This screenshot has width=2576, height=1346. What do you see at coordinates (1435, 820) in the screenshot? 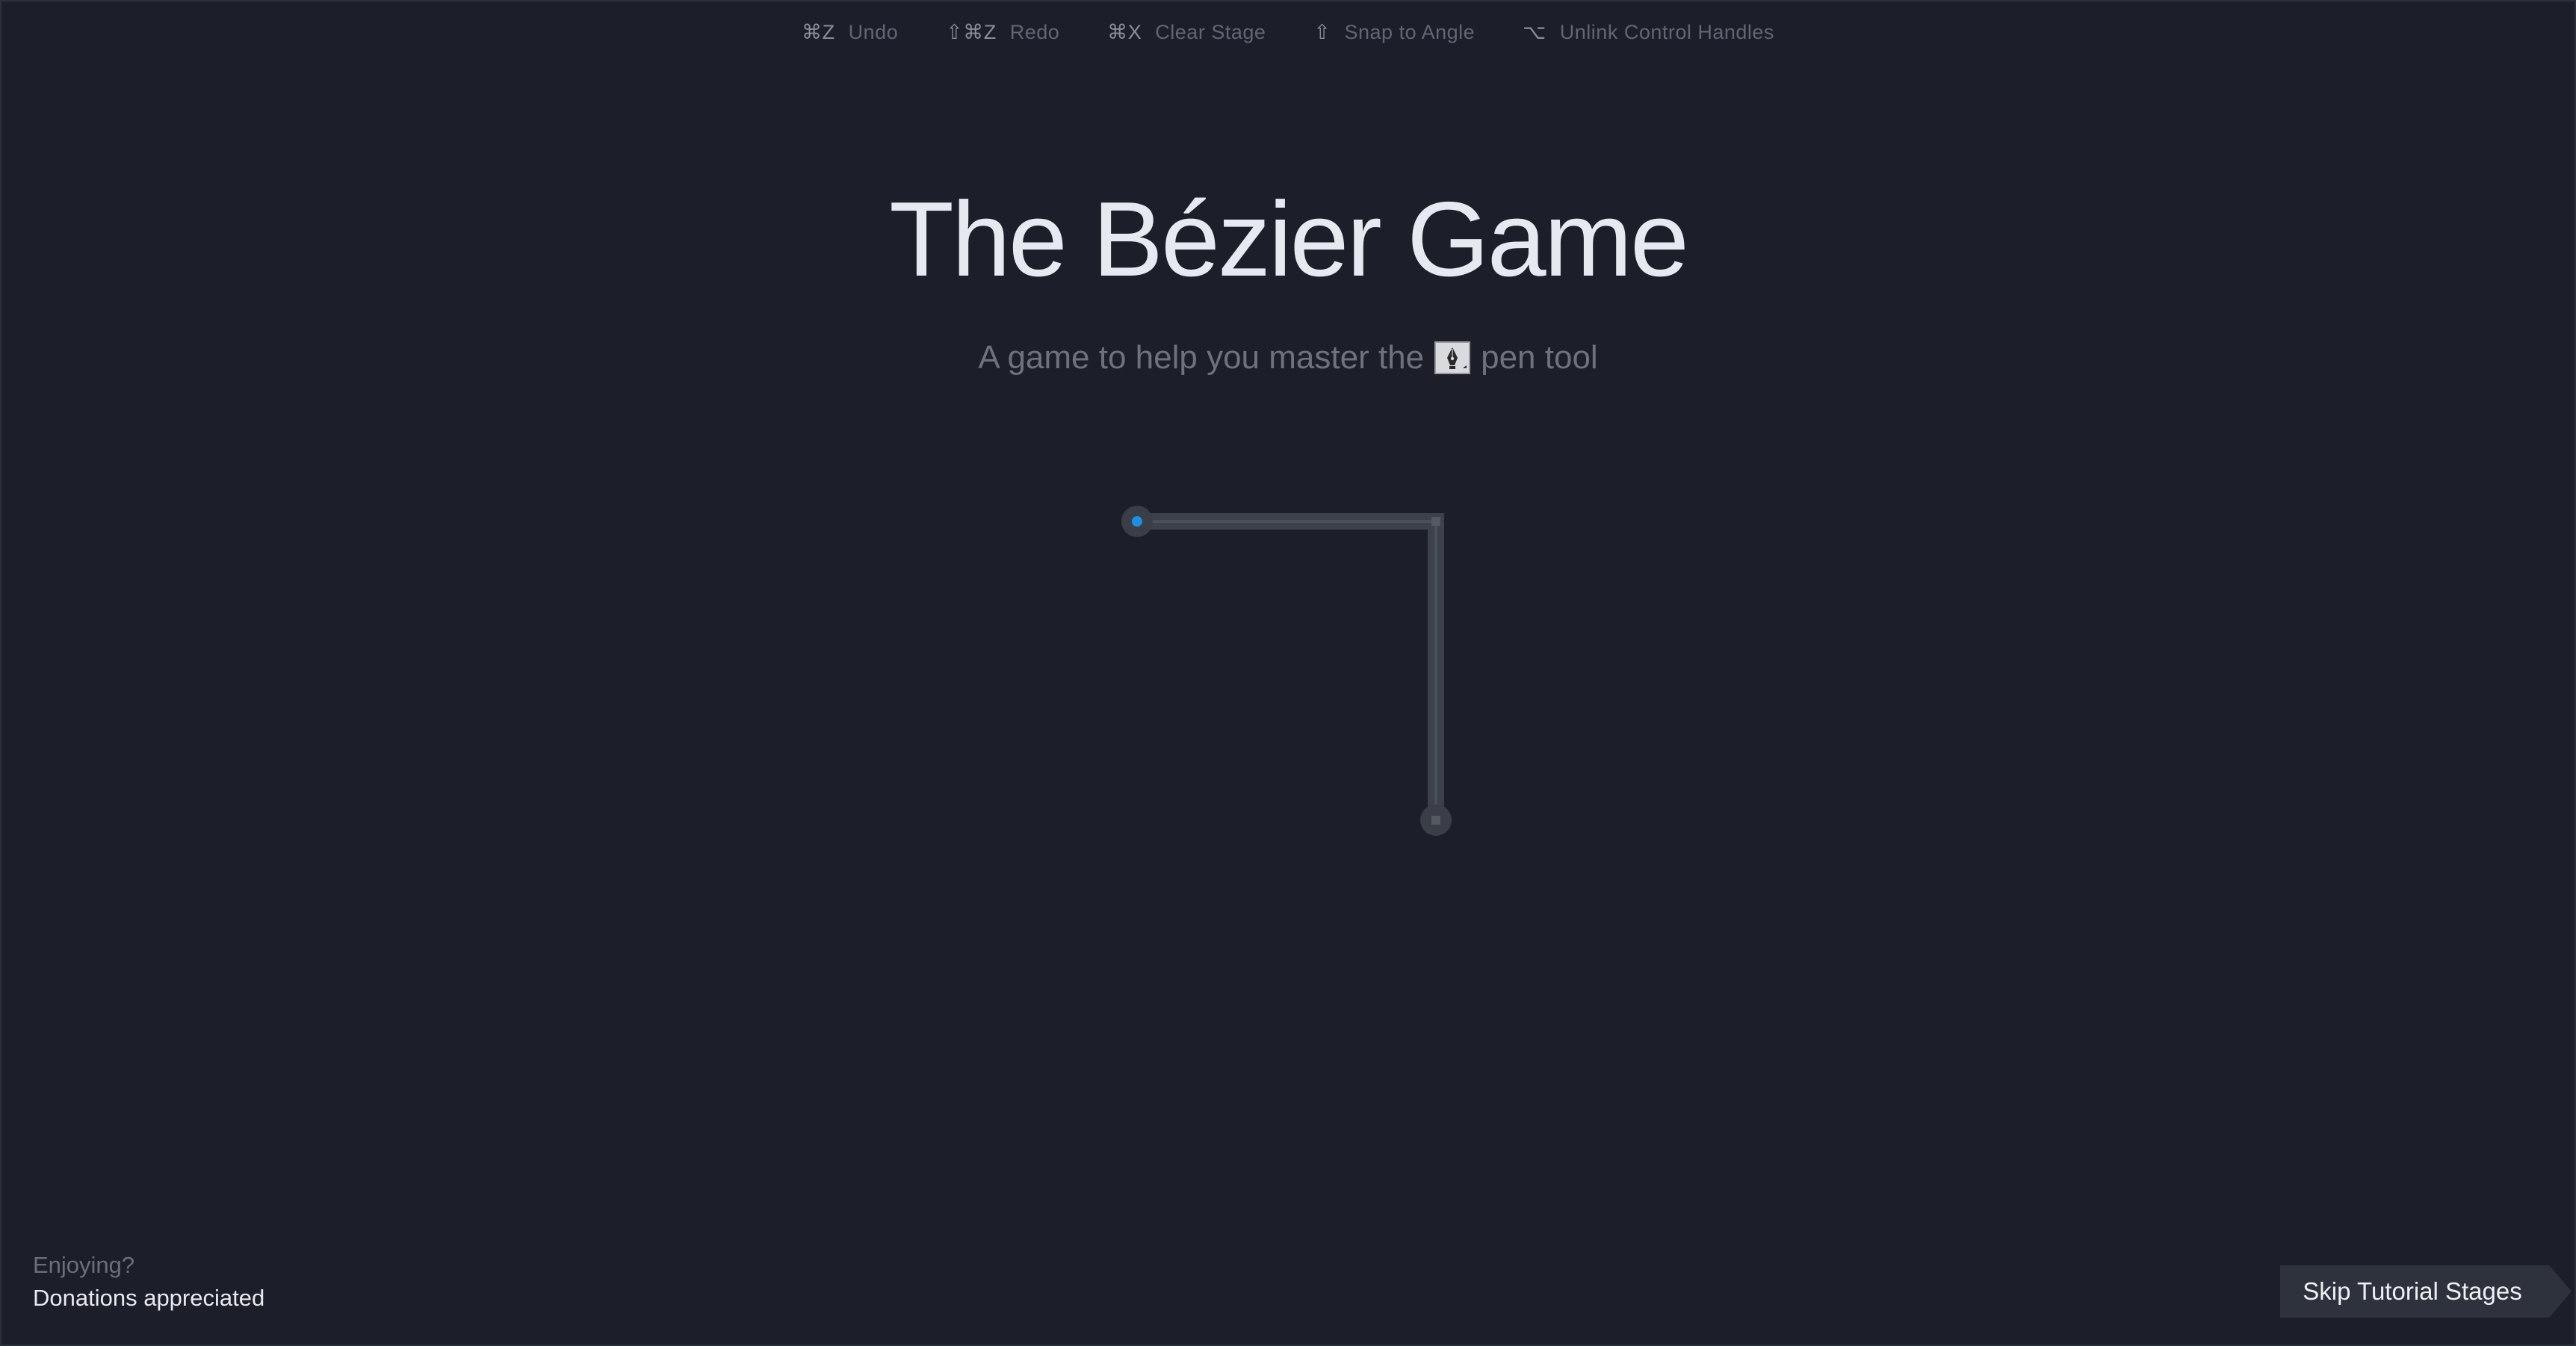
I see `end-anchor-point` at bounding box center [1435, 820].